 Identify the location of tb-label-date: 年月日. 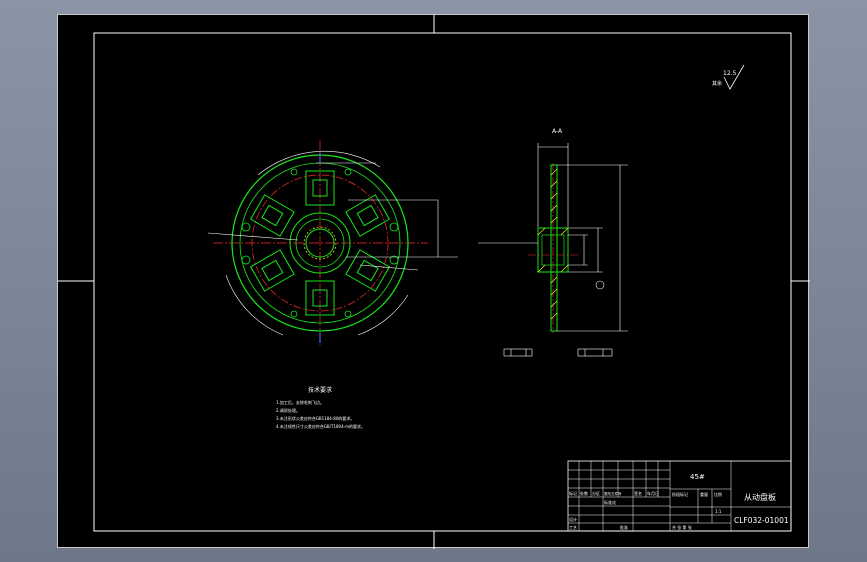
(653, 493).